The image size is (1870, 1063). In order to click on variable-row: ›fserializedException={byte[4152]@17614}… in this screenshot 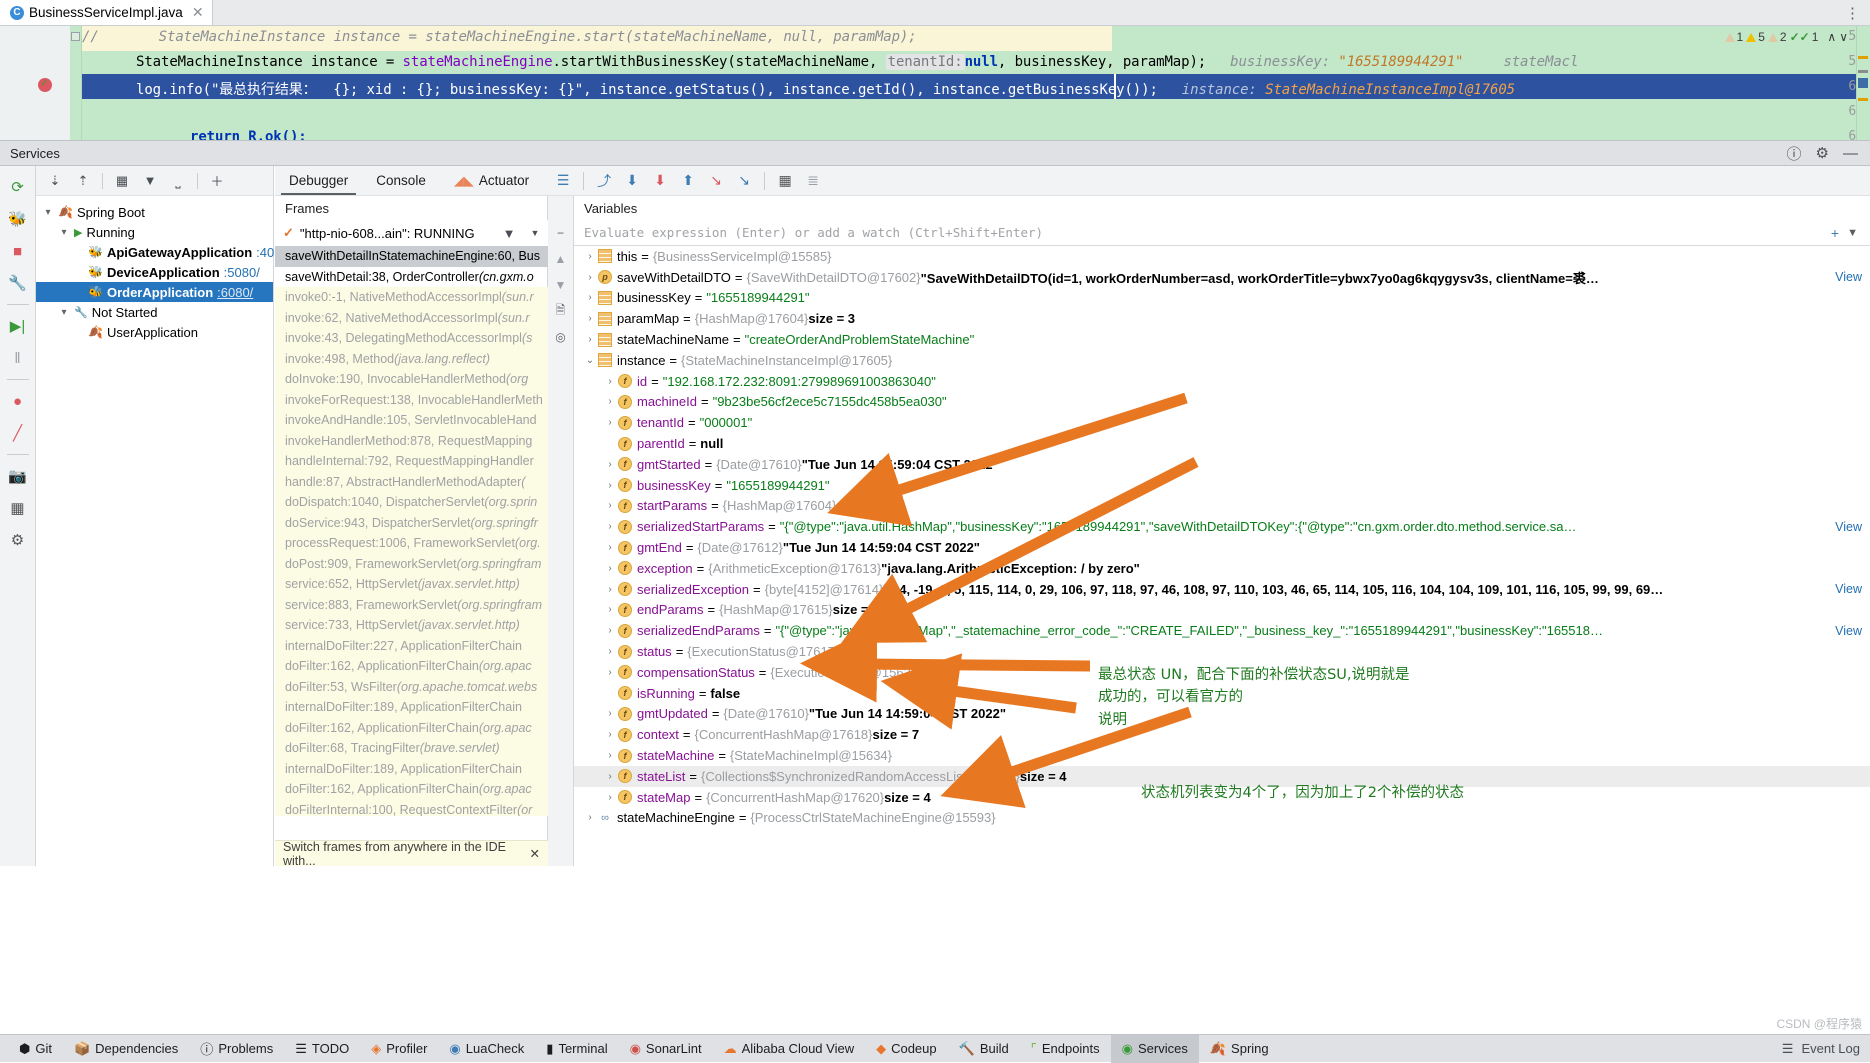, I will do `click(1222, 589)`.